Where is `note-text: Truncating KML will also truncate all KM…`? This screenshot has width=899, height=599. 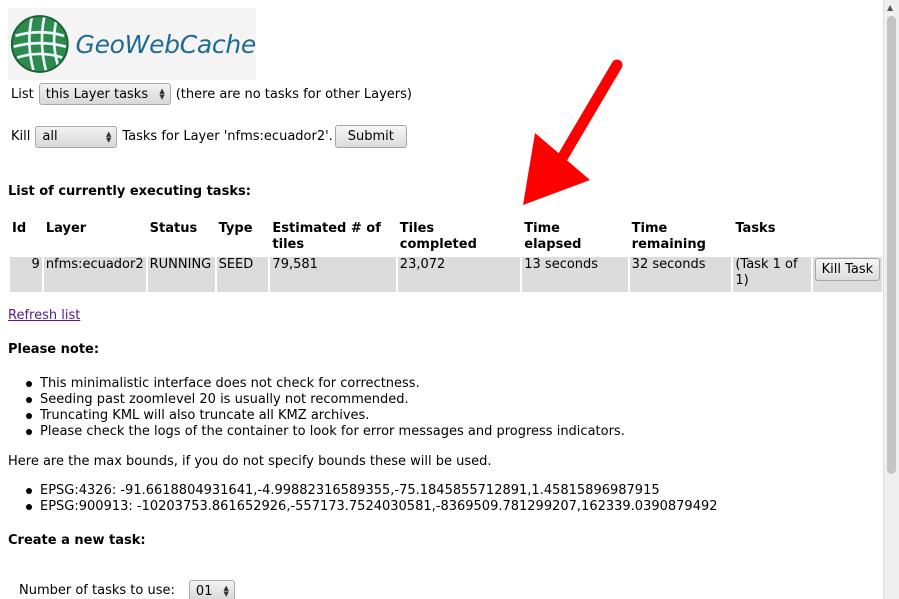 note-text: Truncating KML will also truncate all KM… is located at coordinates (205, 415).